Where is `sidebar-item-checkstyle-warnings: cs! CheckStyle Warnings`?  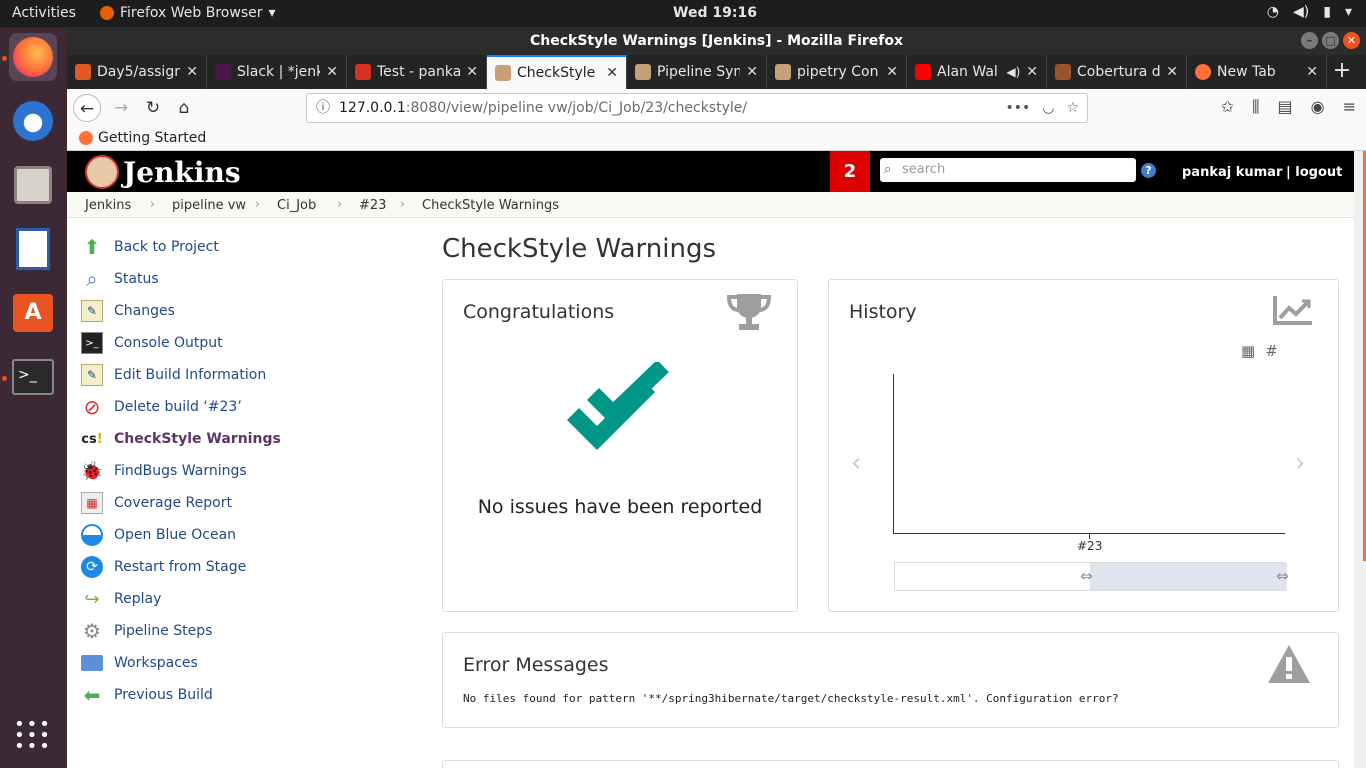 sidebar-item-checkstyle-warnings: cs! CheckStyle Warnings is located at coordinates (246, 439).